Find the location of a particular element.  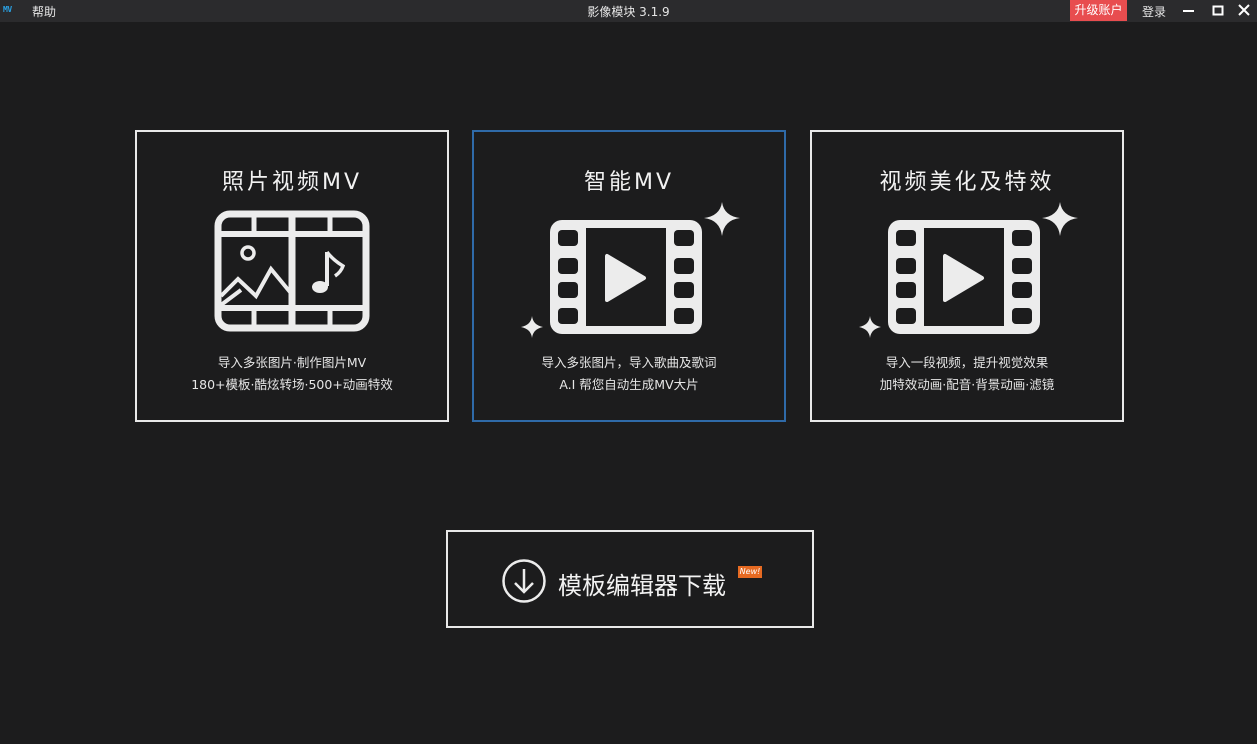

login-button: 登录 is located at coordinates (1154, 11).